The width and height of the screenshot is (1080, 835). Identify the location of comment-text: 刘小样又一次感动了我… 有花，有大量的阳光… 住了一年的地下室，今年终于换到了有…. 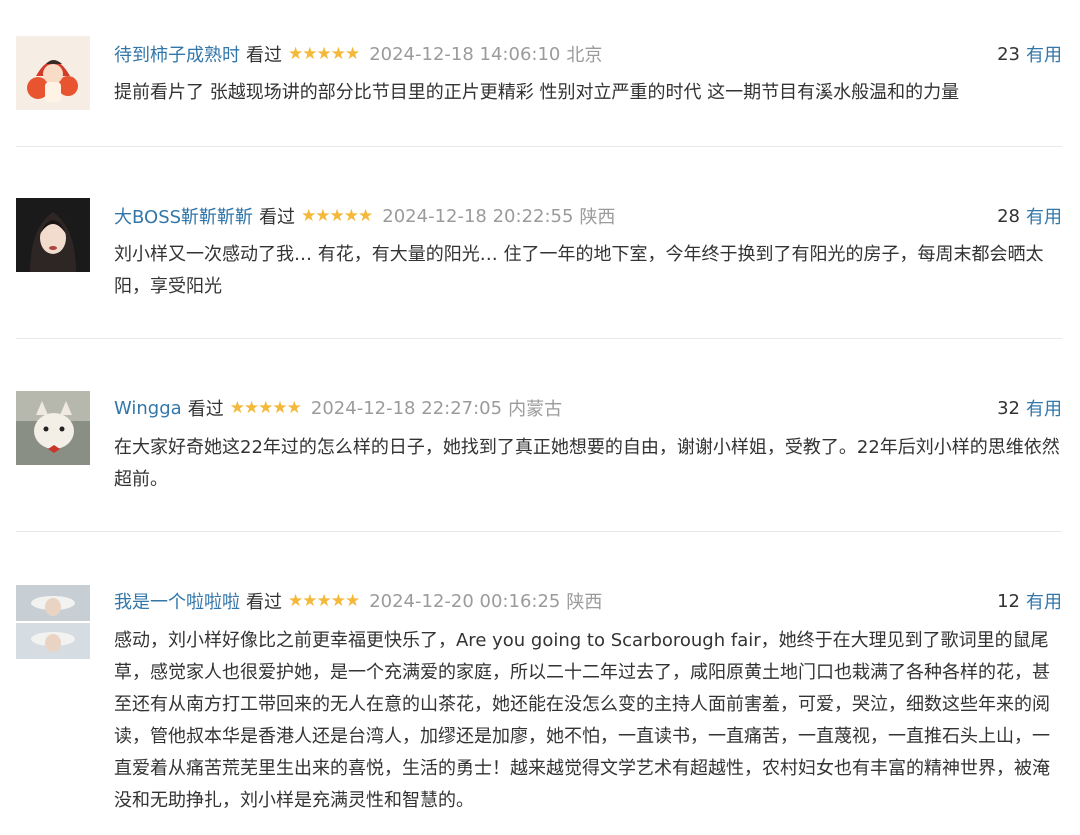
(579, 270).